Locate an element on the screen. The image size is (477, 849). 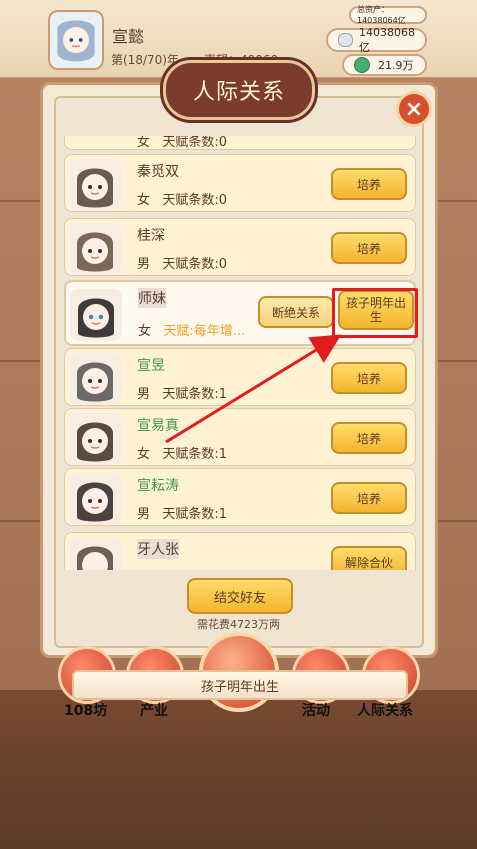
list-item: 宣昱 男 天赋条数:1 培养 is located at coordinates (240, 377).